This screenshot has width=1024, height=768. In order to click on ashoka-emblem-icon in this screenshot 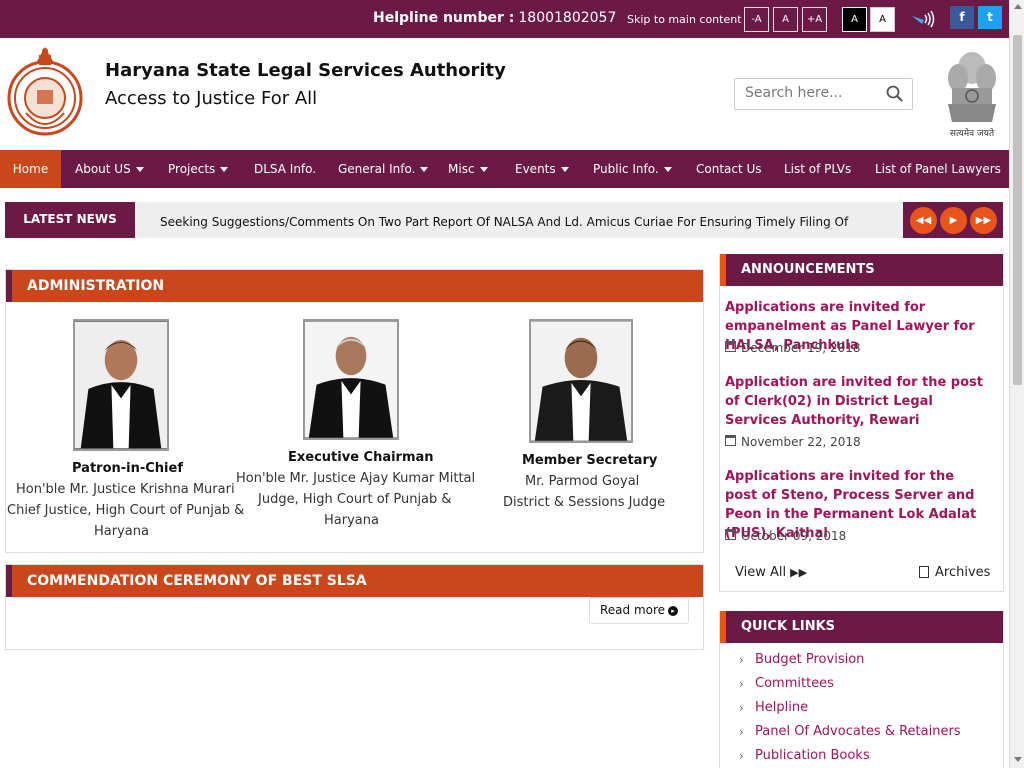, I will do `click(972, 87)`.